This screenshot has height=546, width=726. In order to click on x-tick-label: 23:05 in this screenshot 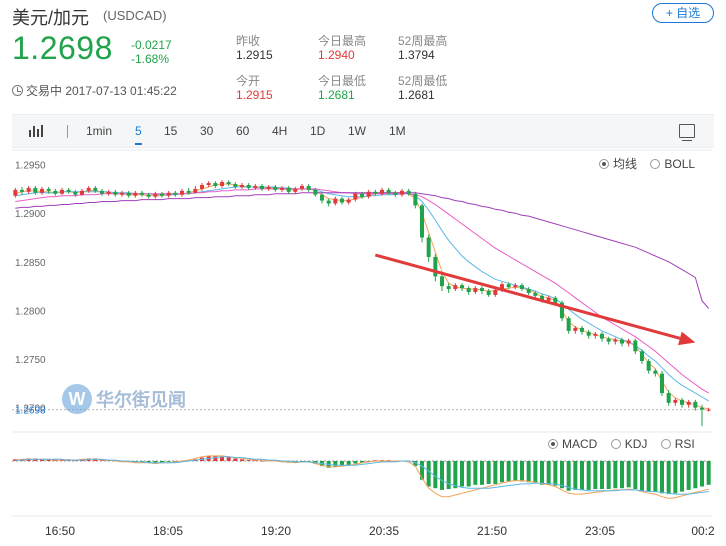, I will do `click(600, 531)`.